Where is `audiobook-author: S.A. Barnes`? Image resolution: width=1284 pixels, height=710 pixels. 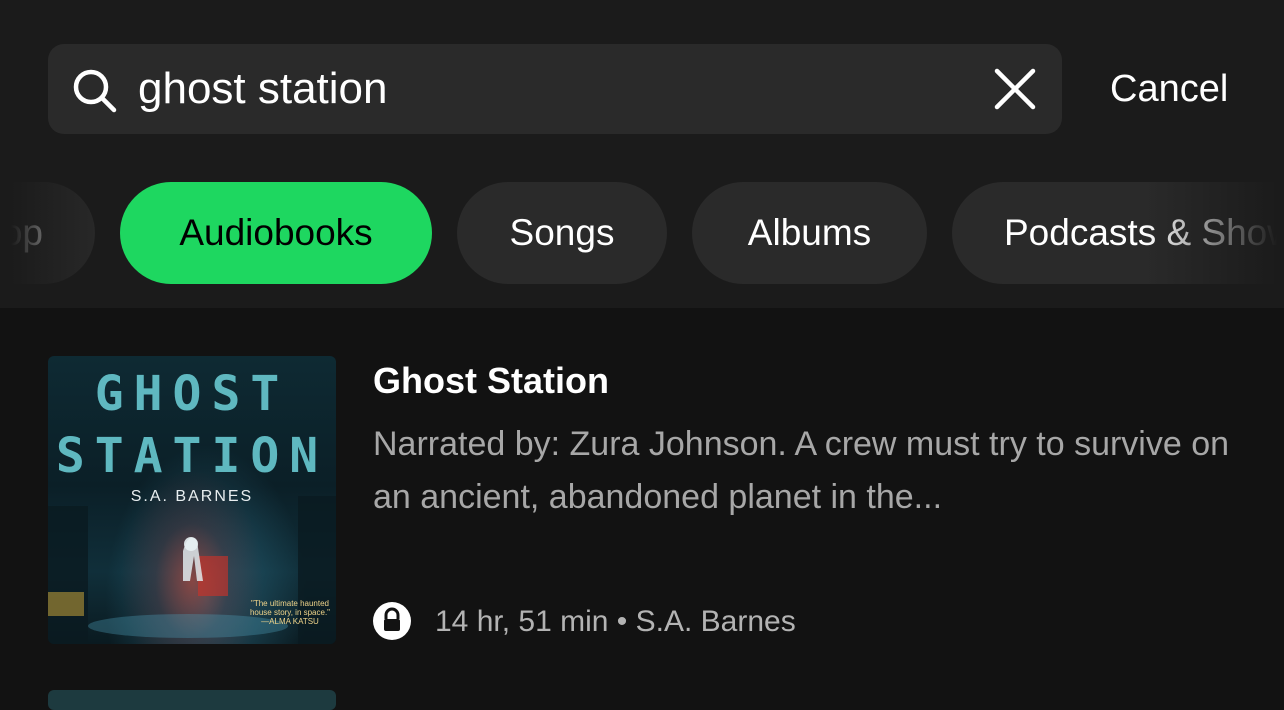 audiobook-author: S.A. Barnes is located at coordinates (716, 621).